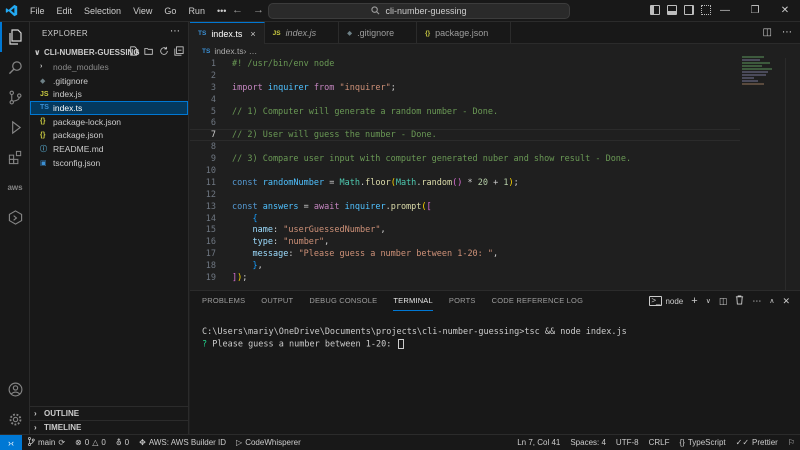  What do you see at coordinates (196, 11) in the screenshot?
I see `menu-run: Run` at bounding box center [196, 11].